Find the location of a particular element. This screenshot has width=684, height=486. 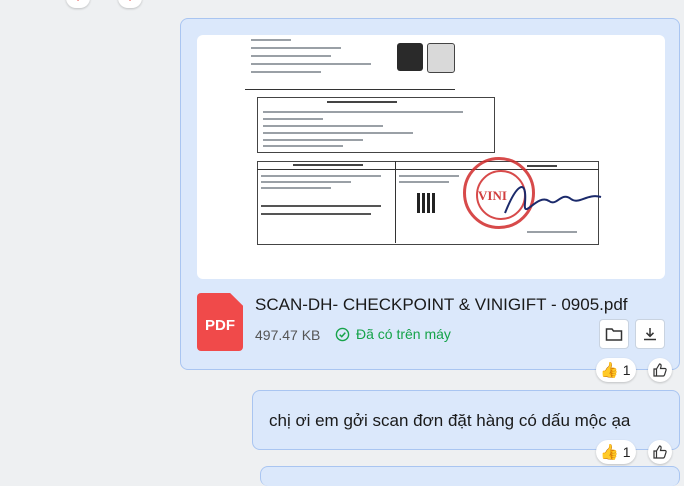

open-folder-button is located at coordinates (614, 334).